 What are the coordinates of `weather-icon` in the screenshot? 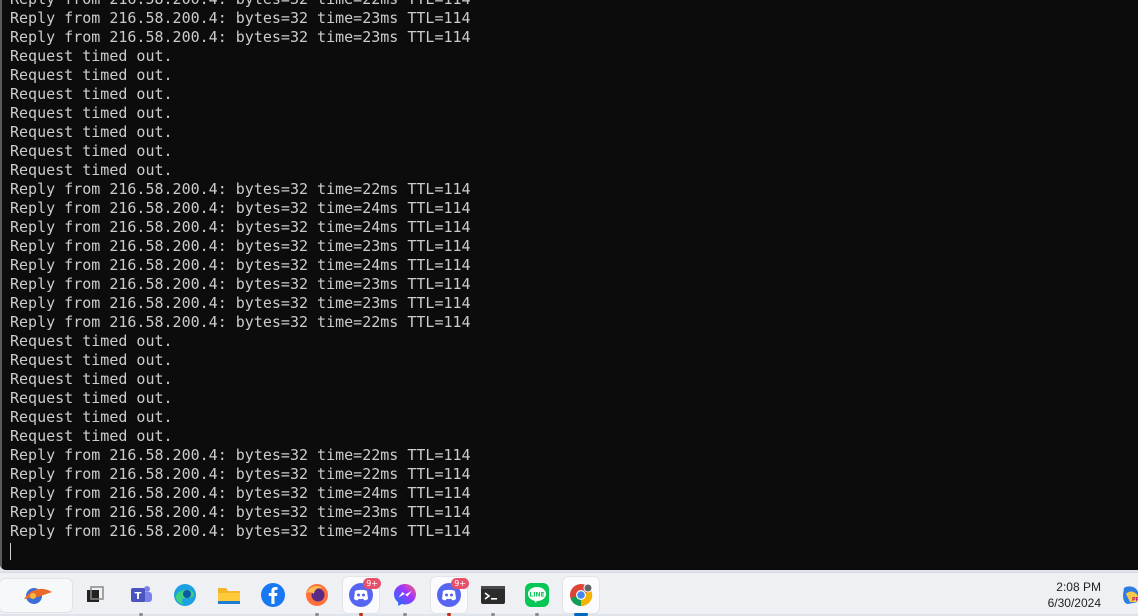 It's located at (38, 595).